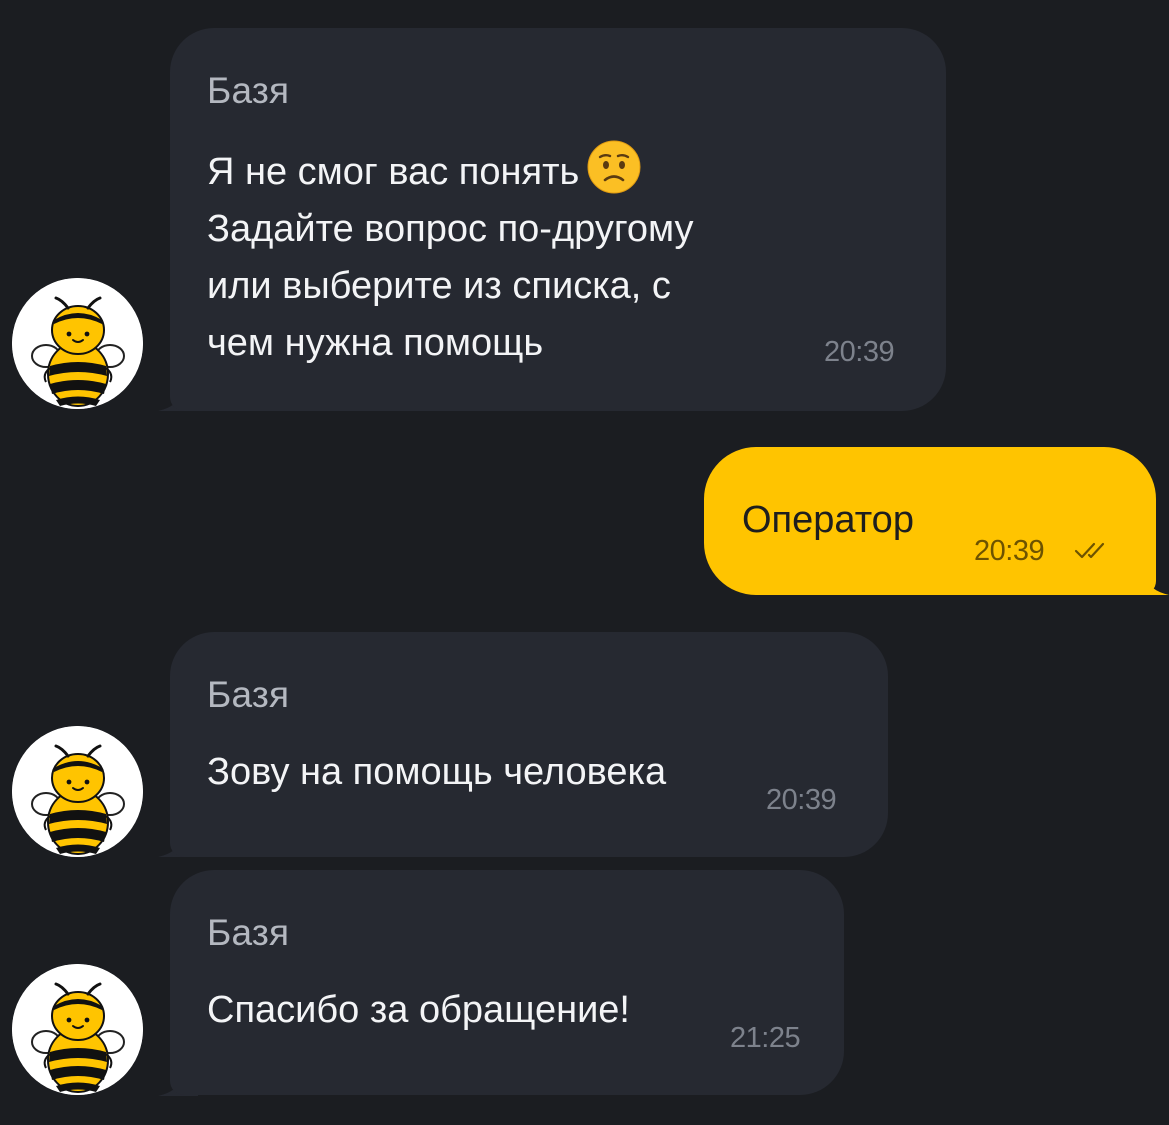 The image size is (1169, 1125). Describe the element at coordinates (418, 1010) in the screenshot. I see `message-text: Спасибо за обращение!` at that location.